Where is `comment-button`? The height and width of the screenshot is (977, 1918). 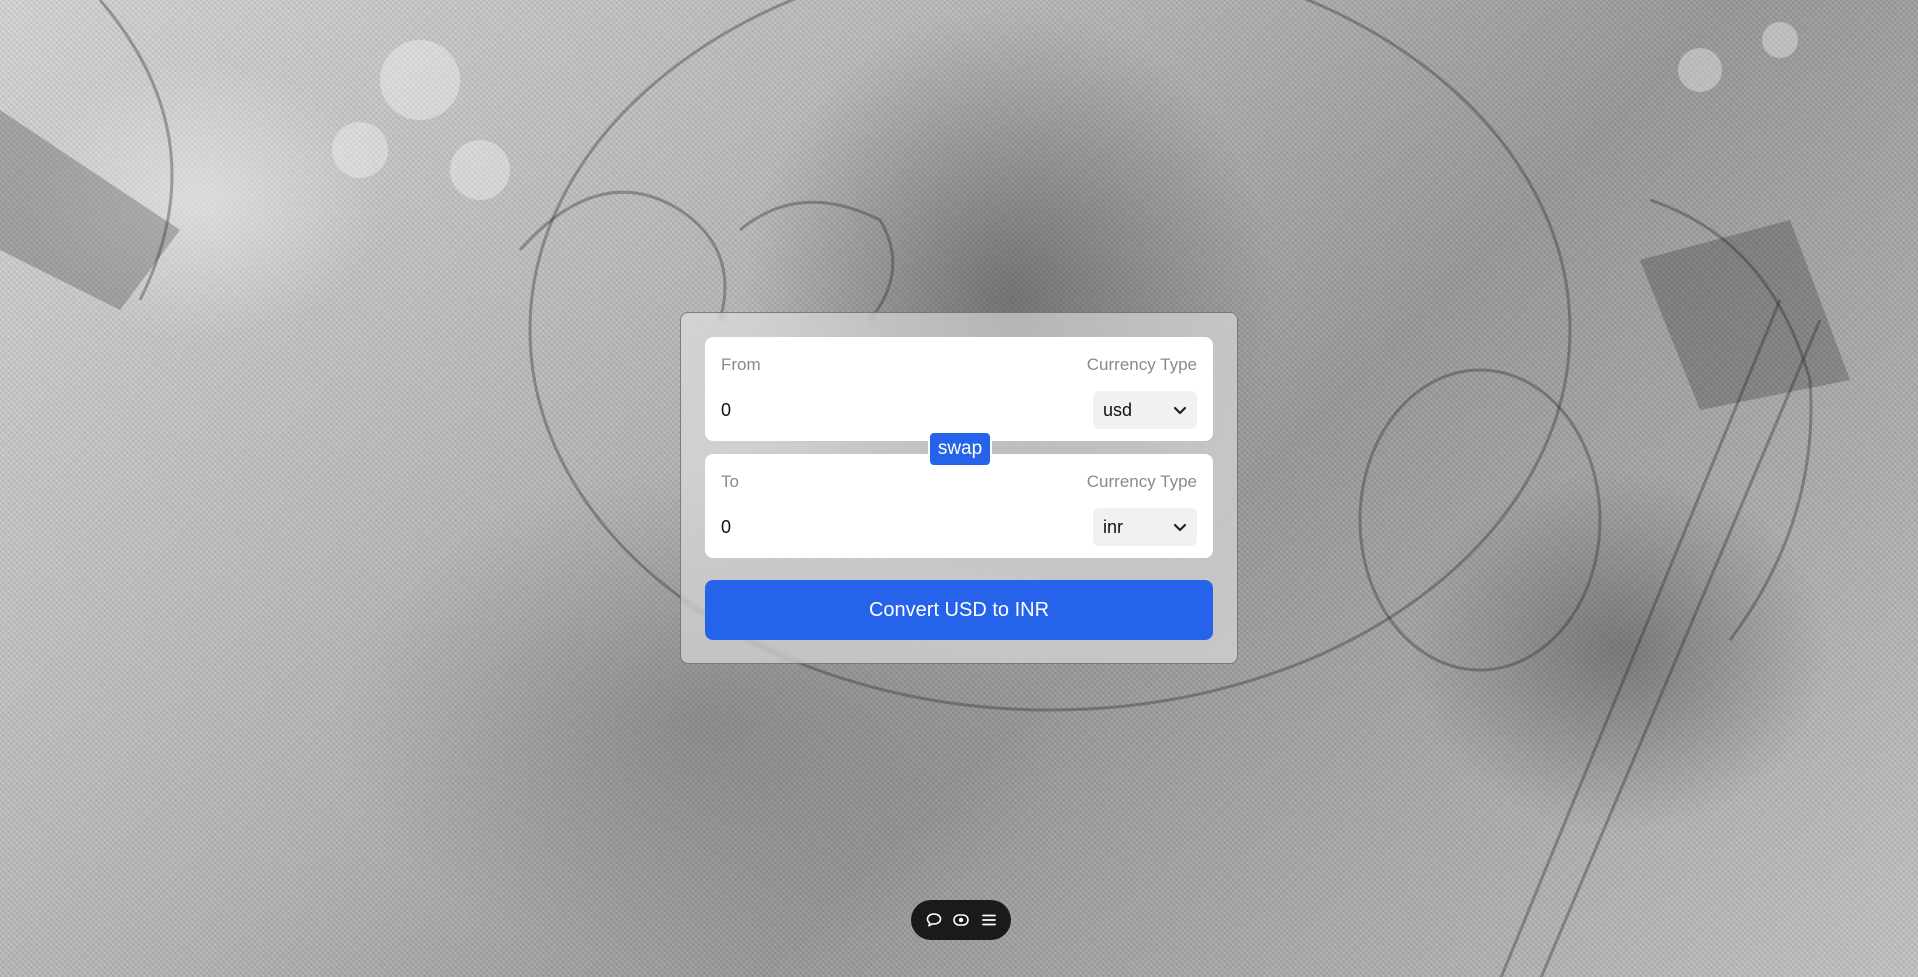
comment-button is located at coordinates (934, 920).